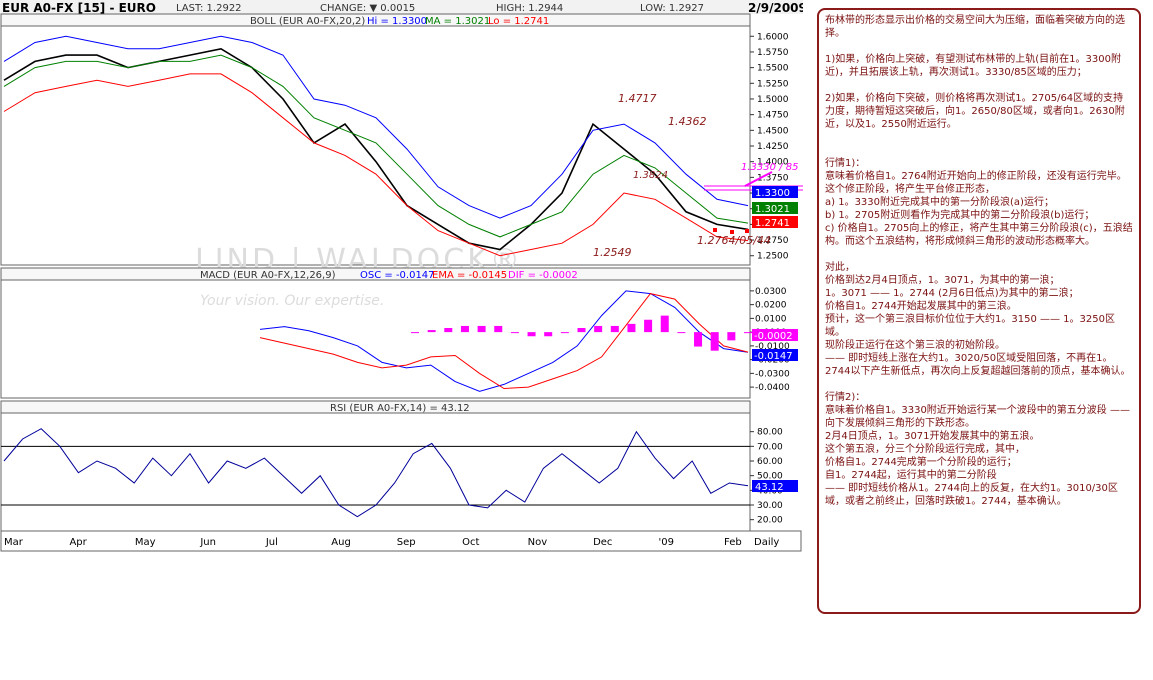  What do you see at coordinates (770, 506) in the screenshot?
I see `rsi-tick-label: 30.00` at bounding box center [770, 506].